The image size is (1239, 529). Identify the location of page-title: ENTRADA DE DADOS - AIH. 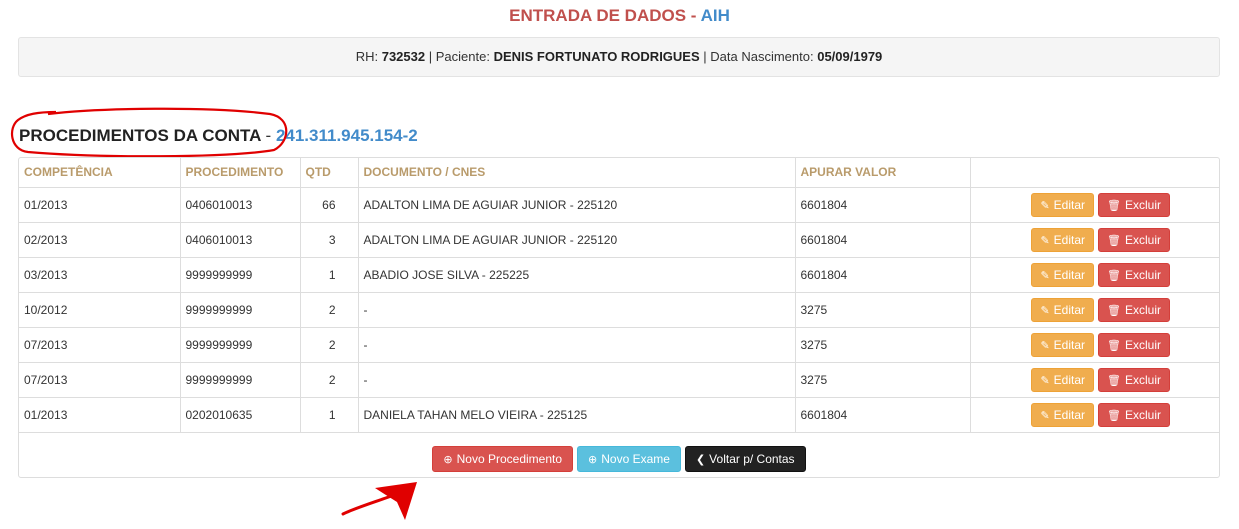
(619, 16).